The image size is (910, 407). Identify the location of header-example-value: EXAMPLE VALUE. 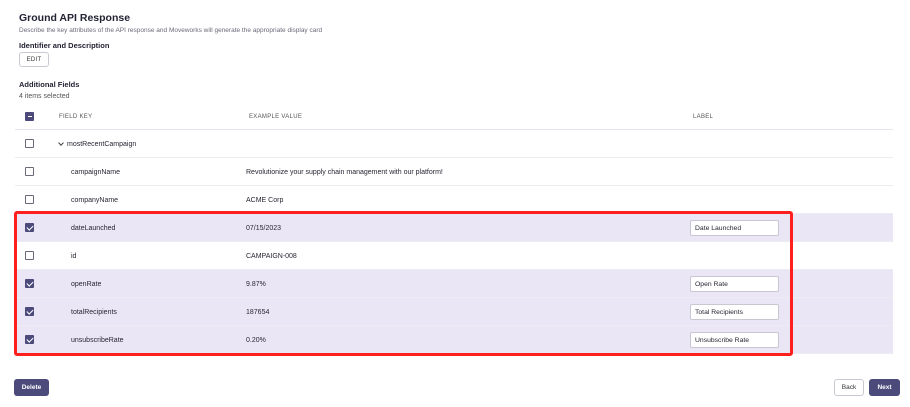
(276, 117).